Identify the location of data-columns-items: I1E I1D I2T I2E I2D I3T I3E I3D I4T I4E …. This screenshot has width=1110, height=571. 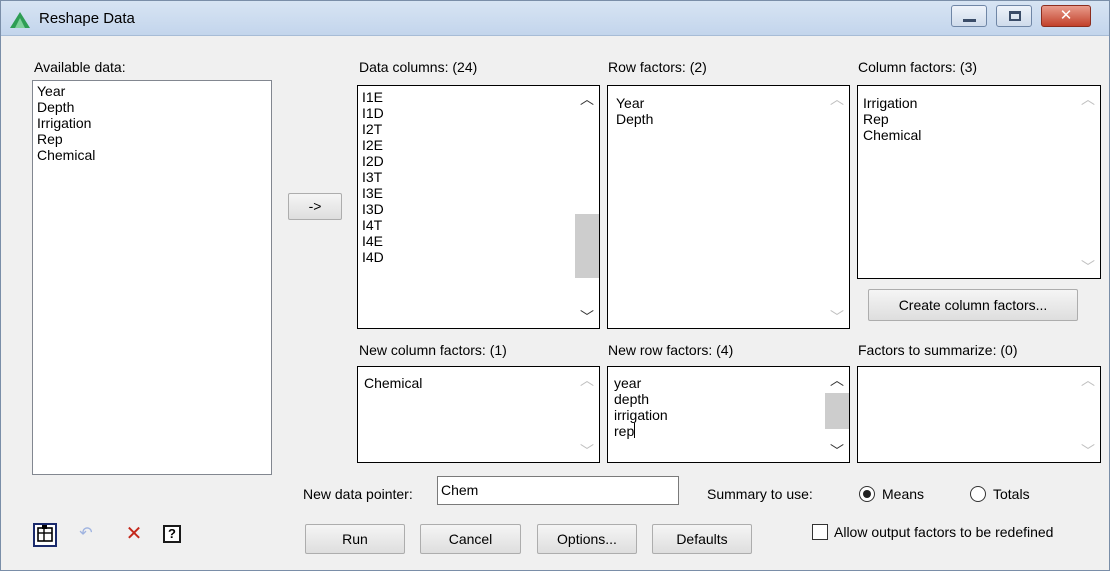
(373, 177).